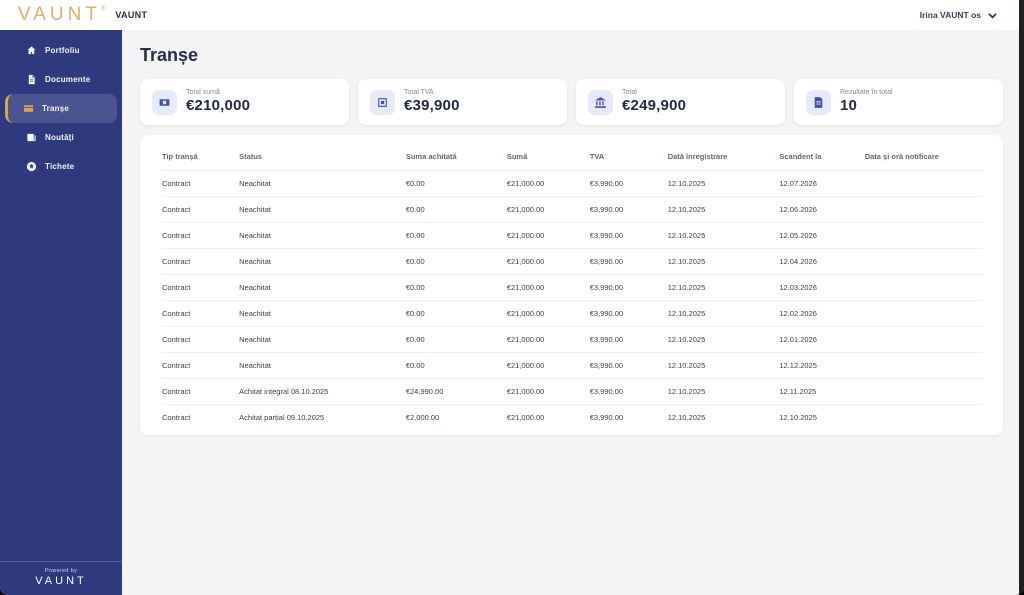 The height and width of the screenshot is (595, 1024). Describe the element at coordinates (456, 391) in the screenshot. I see `cell-suma-achitata: €24,990.00` at that location.